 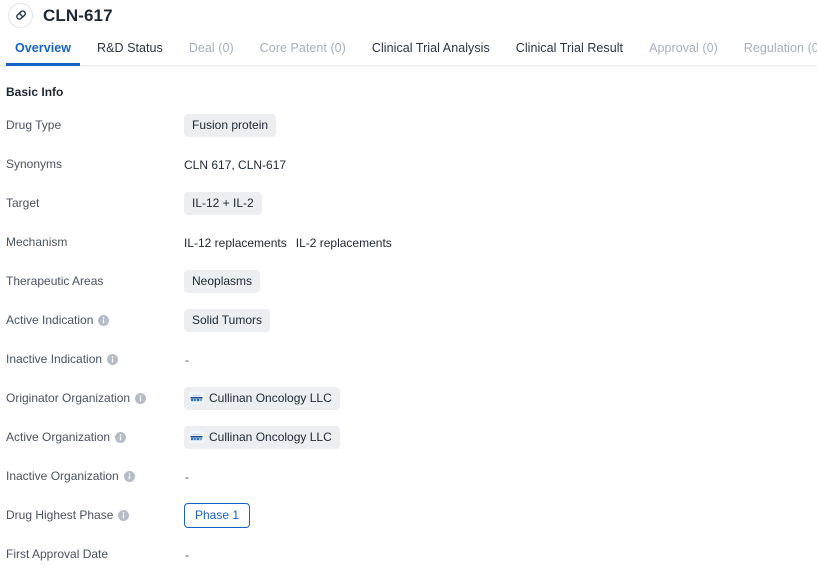 What do you see at coordinates (223, 203) in the screenshot?
I see `chip-target: IL-12 + IL-2` at bounding box center [223, 203].